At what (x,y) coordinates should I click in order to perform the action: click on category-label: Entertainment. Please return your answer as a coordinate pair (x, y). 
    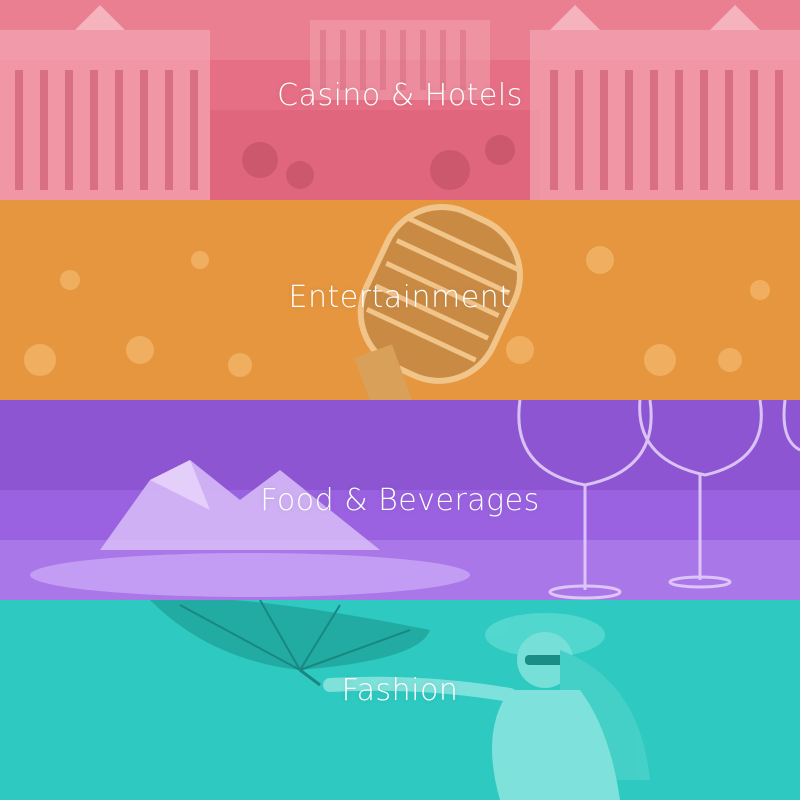
    Looking at the image, I should click on (400, 297).